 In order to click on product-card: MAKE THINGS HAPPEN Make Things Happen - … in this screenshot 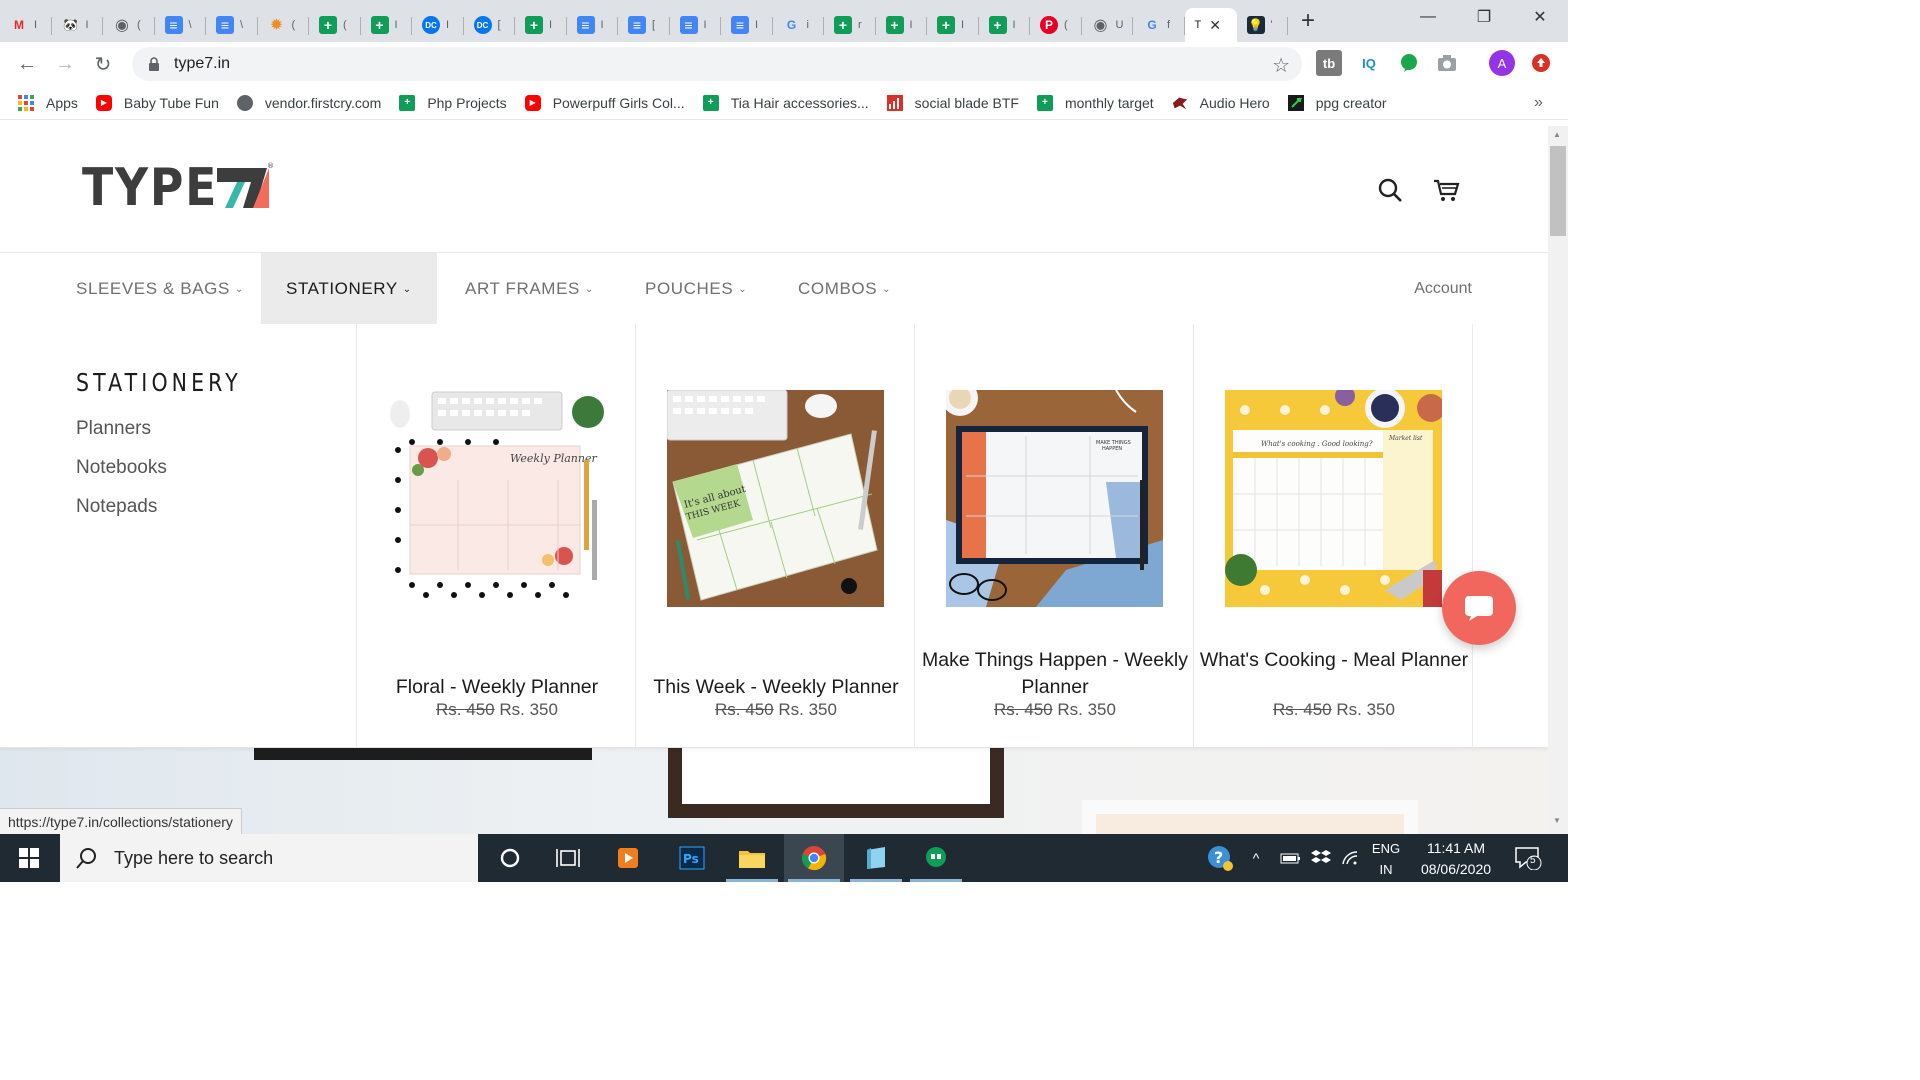, I will do `click(1054, 536)`.